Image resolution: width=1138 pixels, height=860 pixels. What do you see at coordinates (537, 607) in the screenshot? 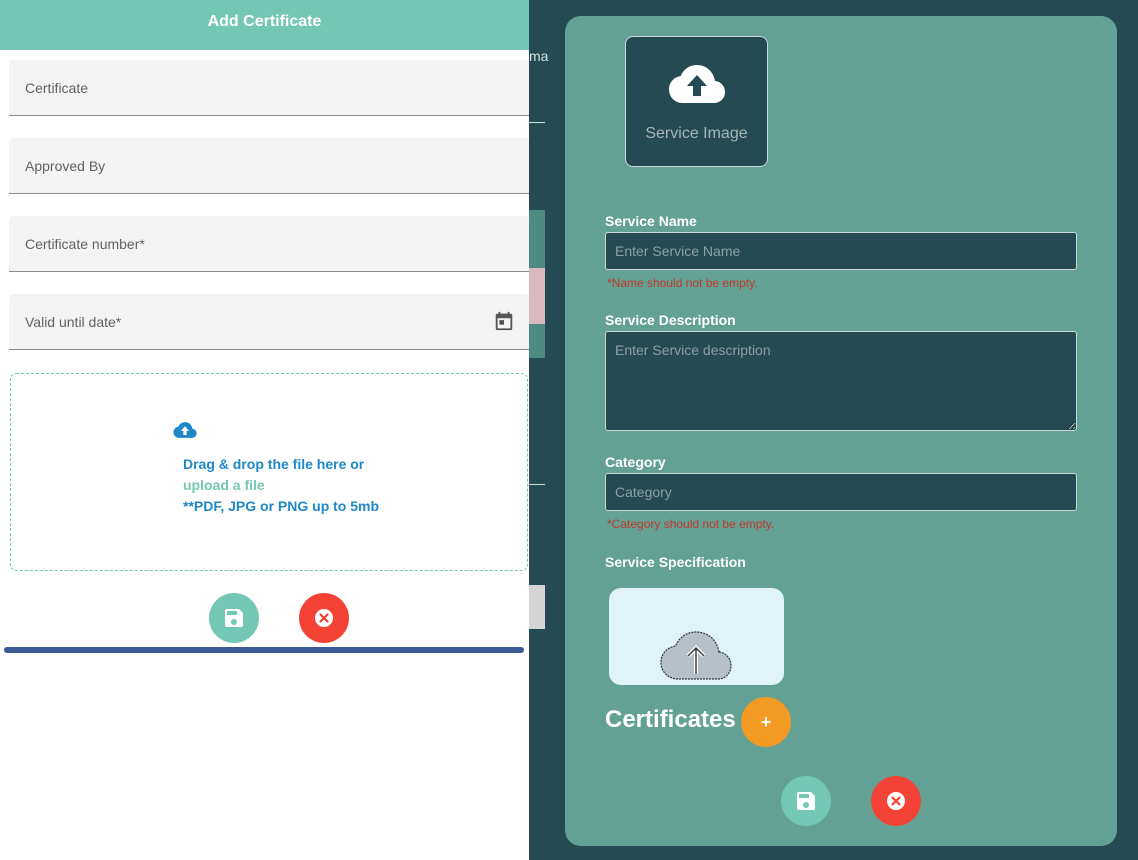
I see `background-strip-grey` at bounding box center [537, 607].